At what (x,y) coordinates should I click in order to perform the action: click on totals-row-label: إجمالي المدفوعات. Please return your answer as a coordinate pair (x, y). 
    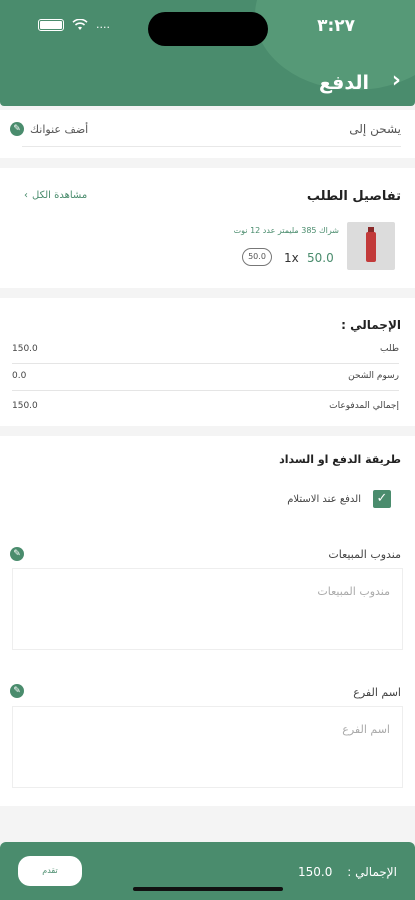
    Looking at the image, I should click on (364, 406).